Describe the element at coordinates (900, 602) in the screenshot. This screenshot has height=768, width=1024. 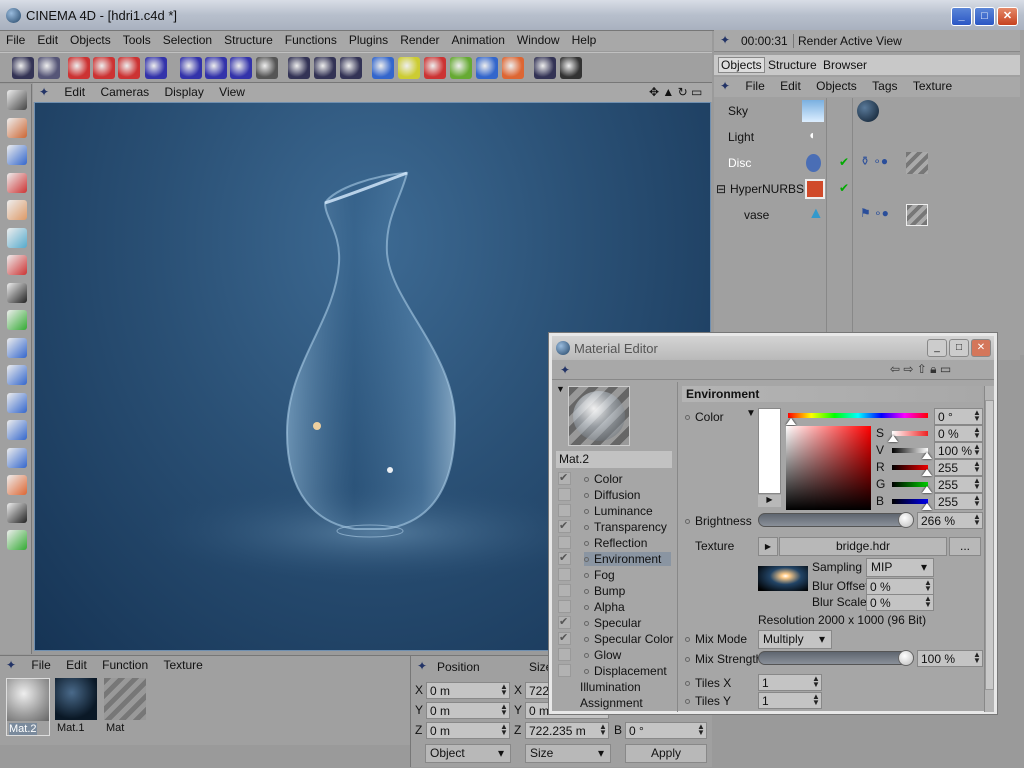
I see `blur-scale-field: 0 % ▲ ▼` at that location.